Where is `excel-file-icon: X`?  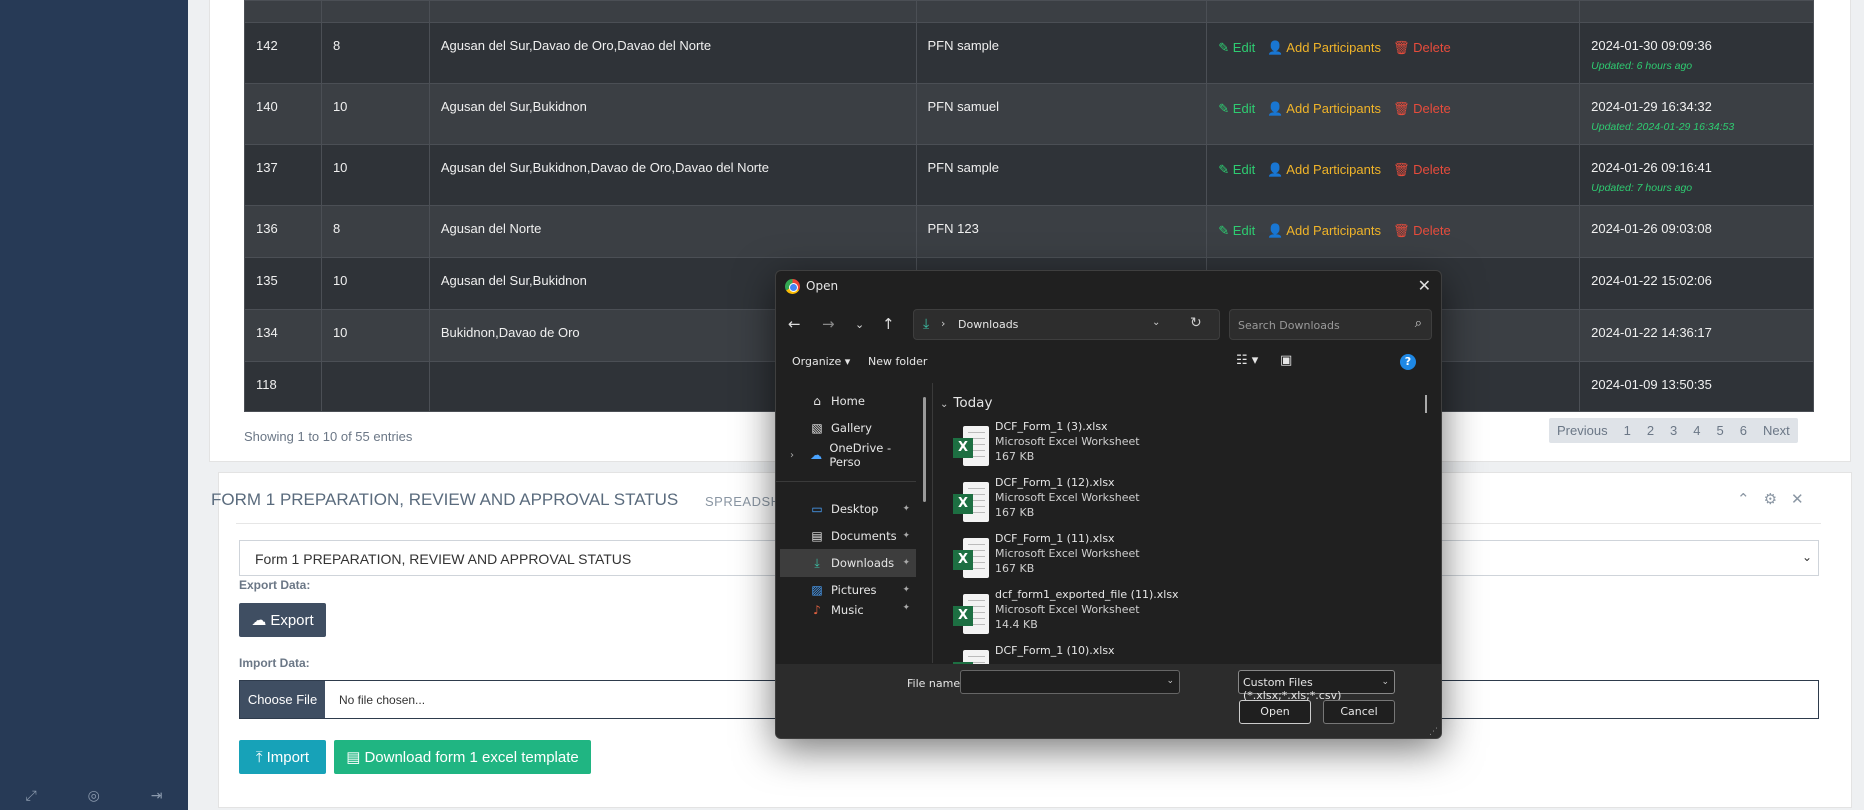 excel-file-icon: X is located at coordinates (971, 447).